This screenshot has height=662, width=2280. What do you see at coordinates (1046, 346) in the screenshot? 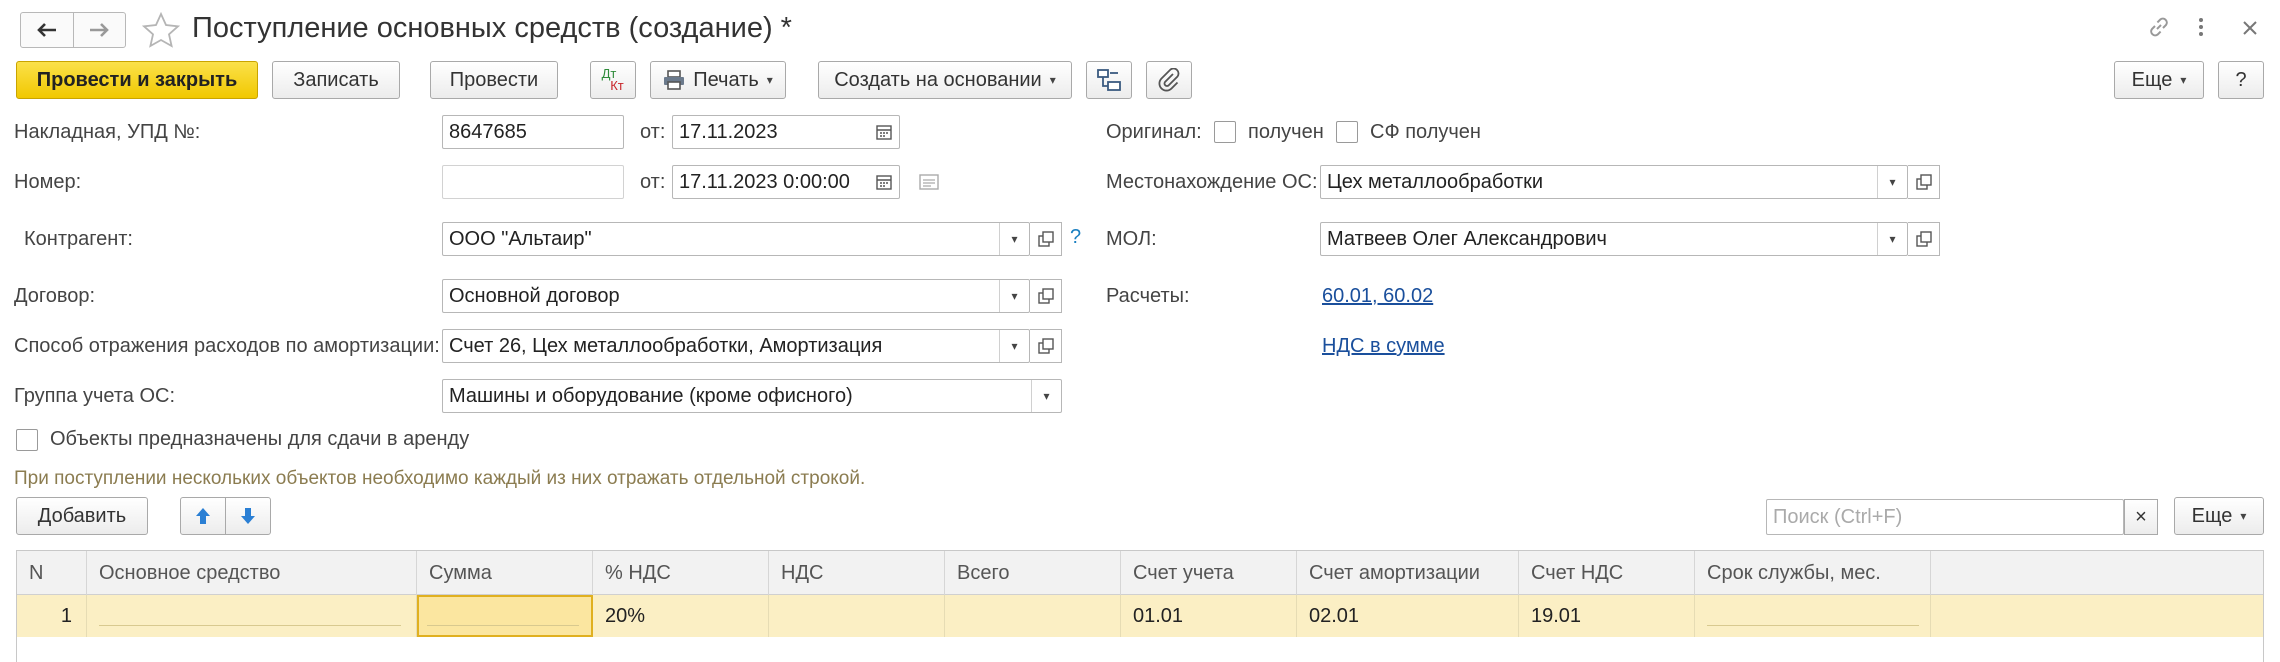
I see `amortization-open-button` at bounding box center [1046, 346].